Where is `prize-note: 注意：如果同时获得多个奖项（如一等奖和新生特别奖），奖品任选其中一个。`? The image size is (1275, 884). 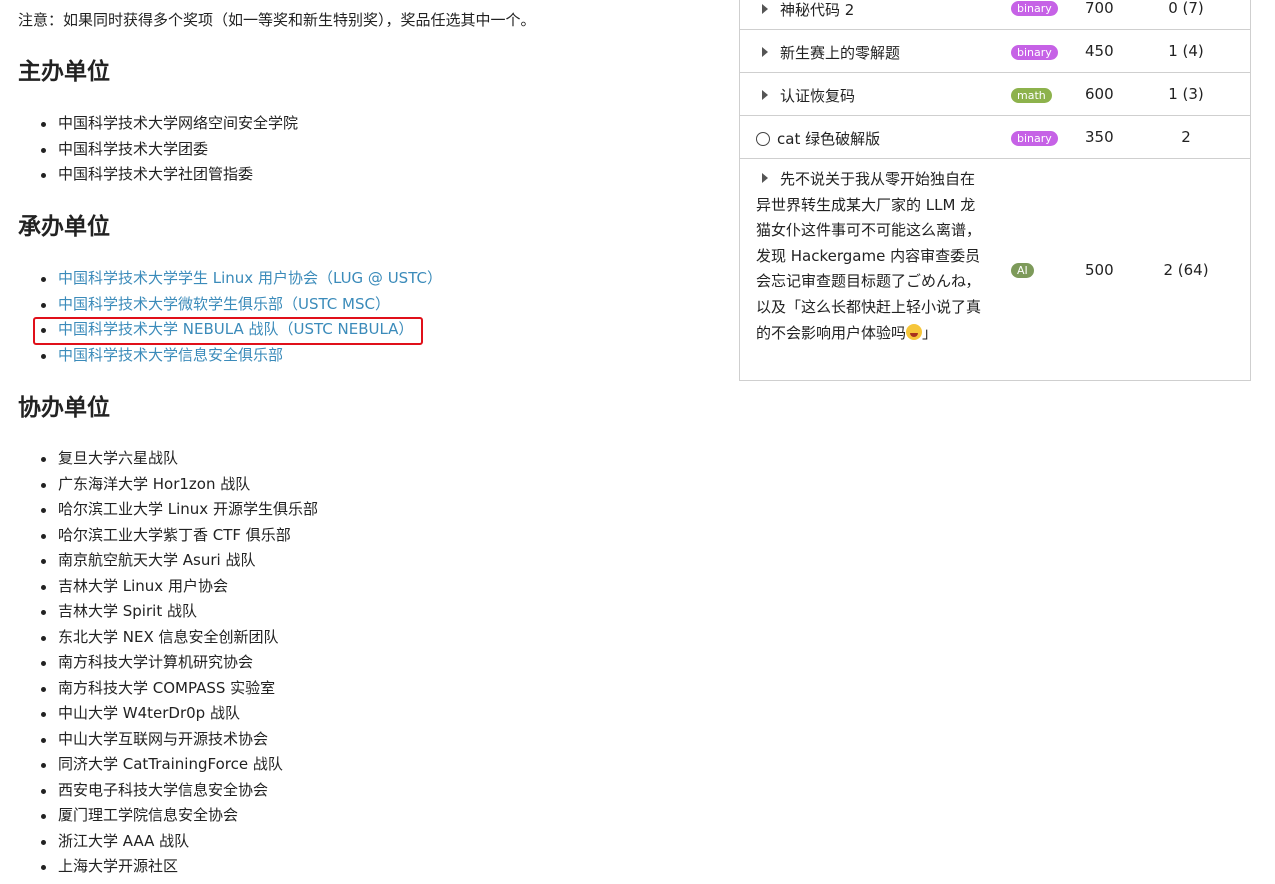 prize-note: 注意：如果同时获得多个奖项（如一等奖和新生特别奖），奖品任选其中一个。 is located at coordinates (277, 20).